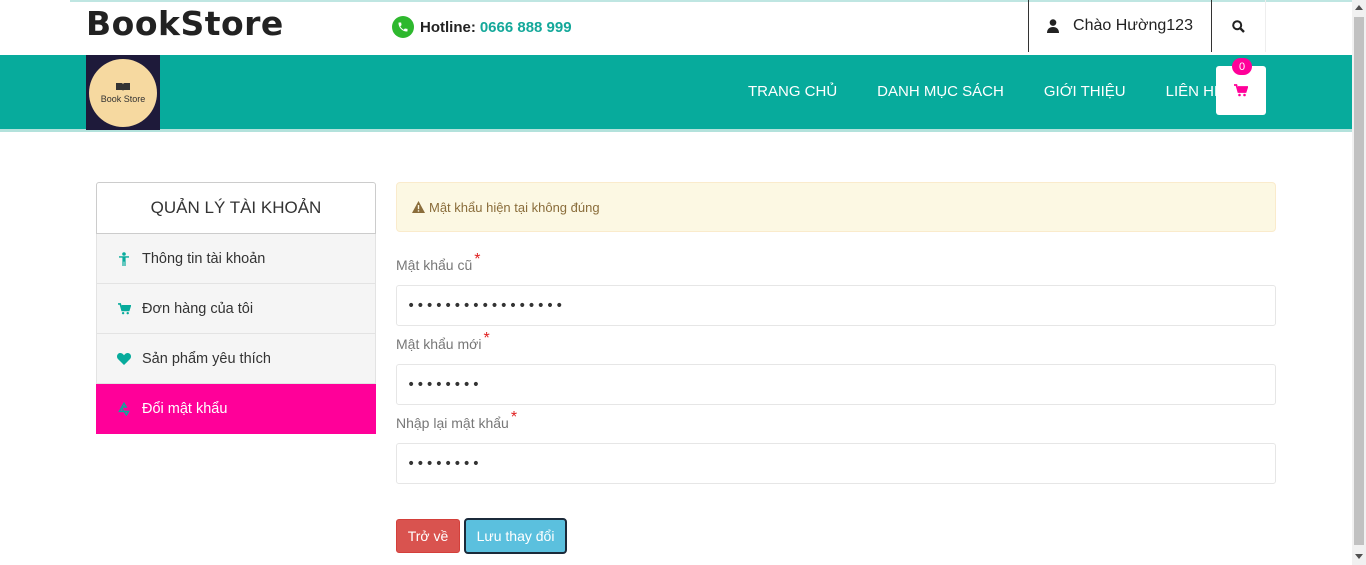 Image resolution: width=1366 pixels, height=565 pixels. Describe the element at coordinates (123, 86) in the screenshot. I see `book-icon` at that location.